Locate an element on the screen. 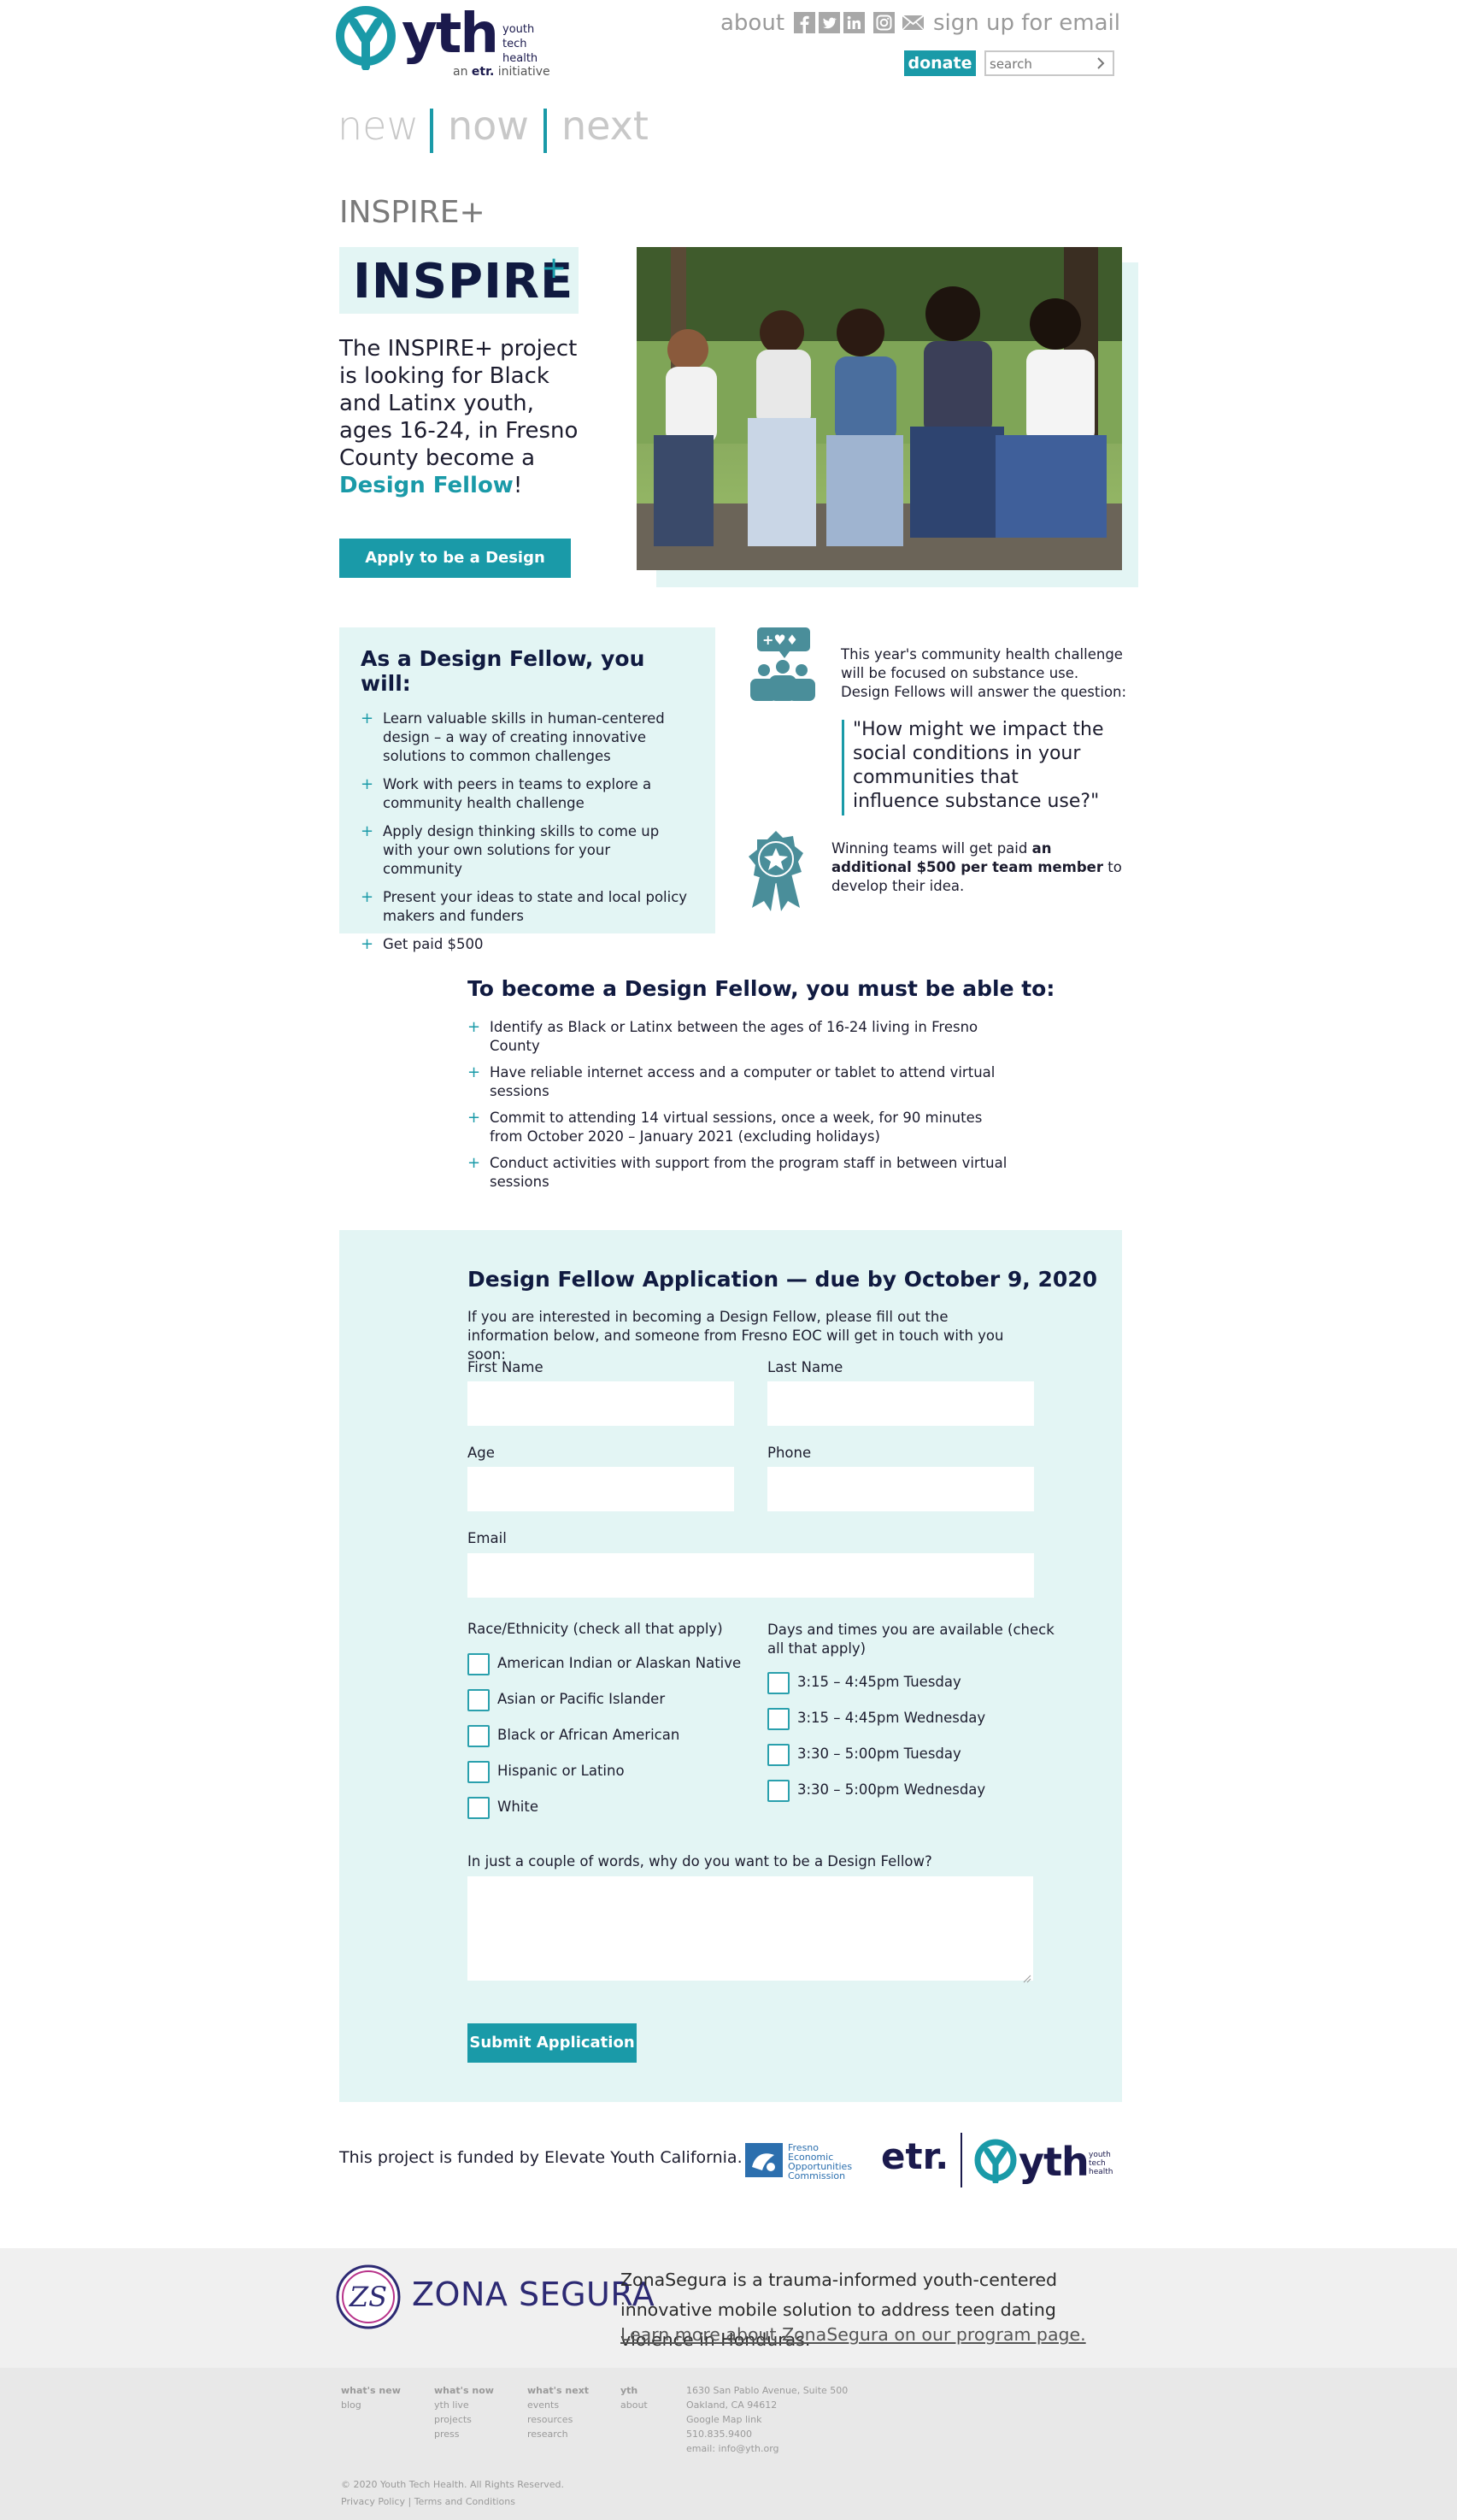  legal-links: Privacy Policy | Terms and Conditions is located at coordinates (428, 2501).